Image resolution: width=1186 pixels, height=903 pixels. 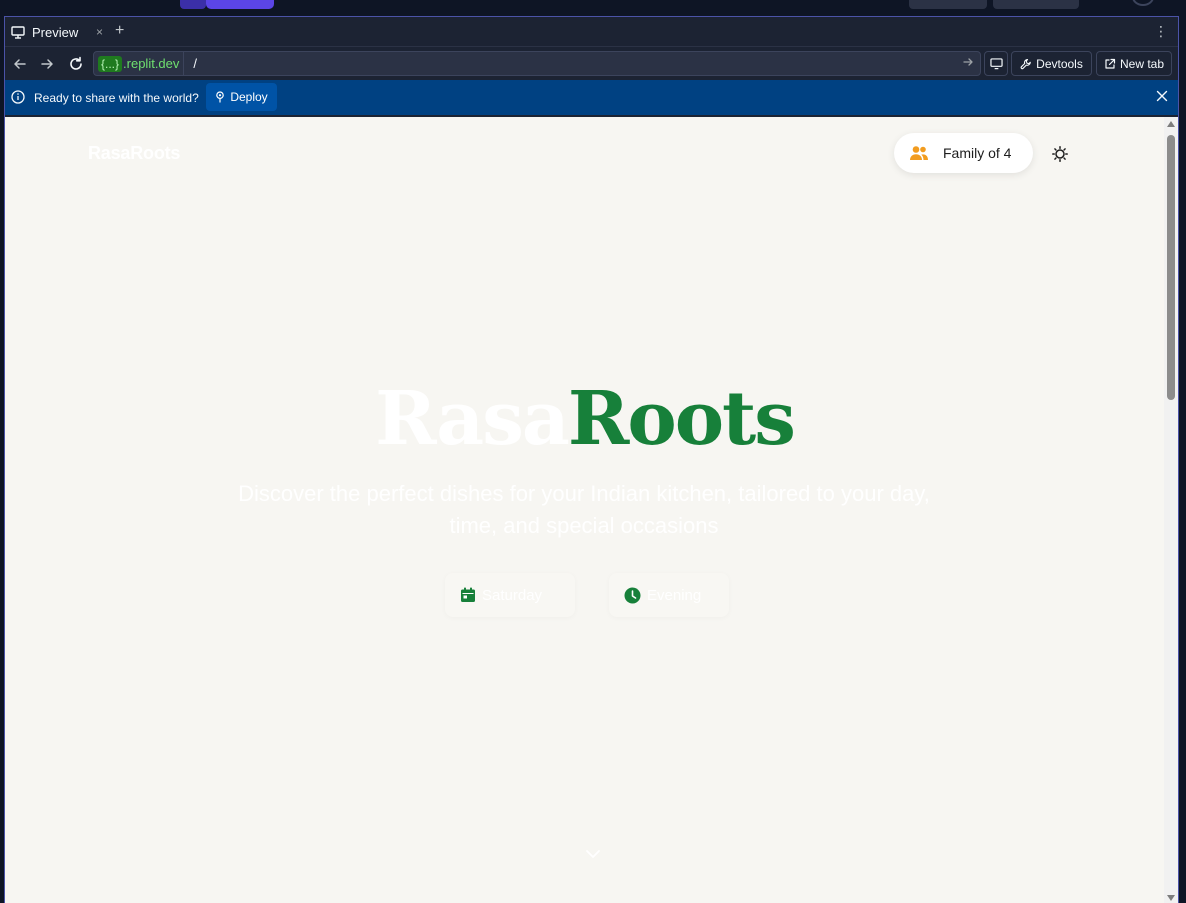 I want to click on users-icon, so click(x=919, y=153).